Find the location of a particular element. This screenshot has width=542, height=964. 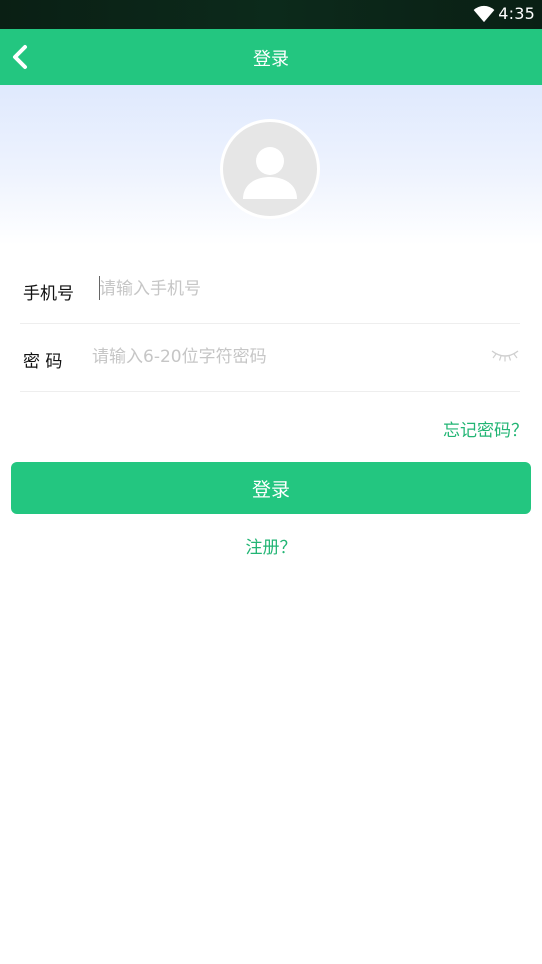

status-time: 4:35 is located at coordinates (516, 13).